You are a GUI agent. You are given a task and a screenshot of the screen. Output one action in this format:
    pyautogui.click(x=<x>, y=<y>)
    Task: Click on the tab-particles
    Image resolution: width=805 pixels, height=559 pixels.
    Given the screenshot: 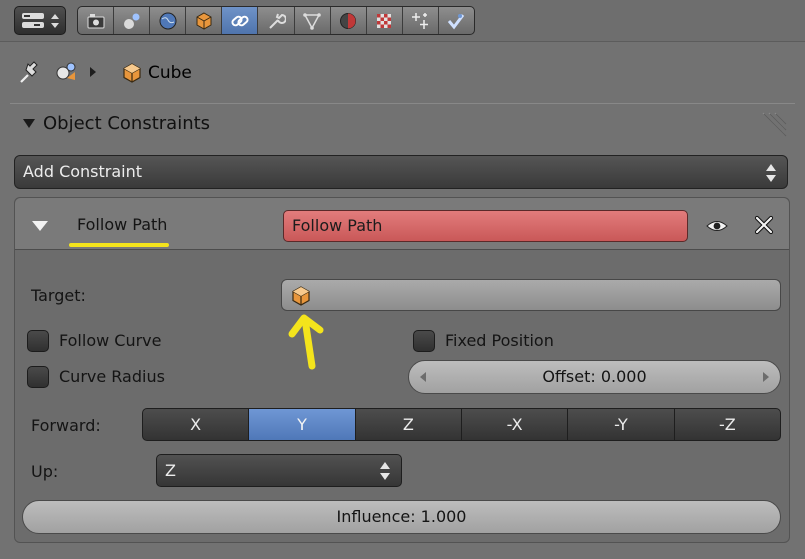 What is the action you would take?
    pyautogui.click(x=421, y=20)
    